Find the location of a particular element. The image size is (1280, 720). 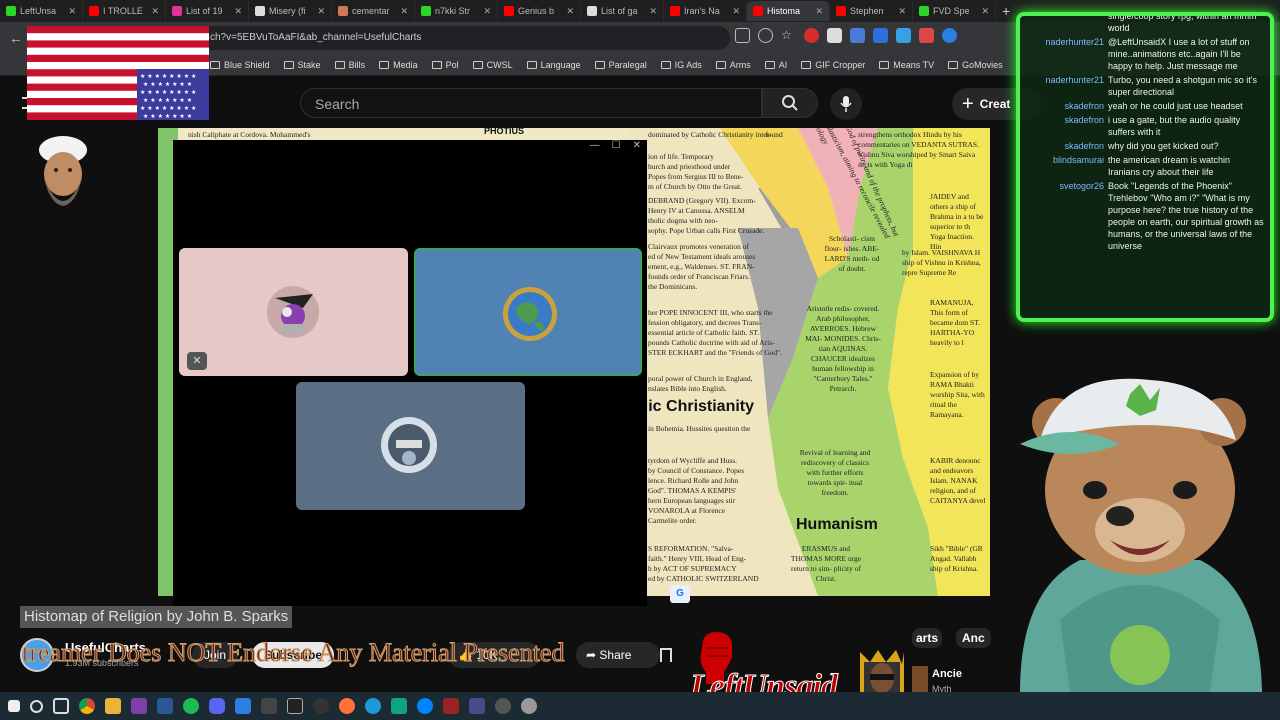

edge-icon is located at coordinates (373, 706).